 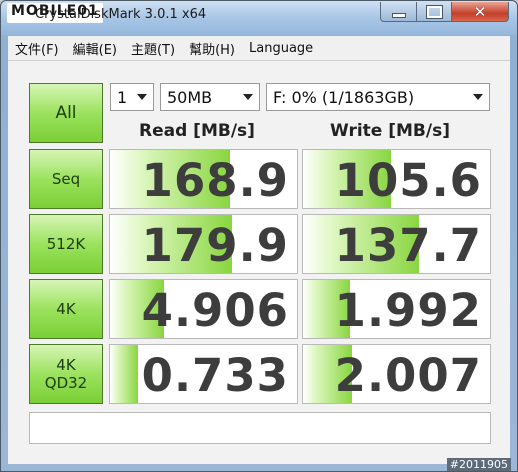 What do you see at coordinates (212, 48) in the screenshot?
I see `menu-help: 幫助(H)` at bounding box center [212, 48].